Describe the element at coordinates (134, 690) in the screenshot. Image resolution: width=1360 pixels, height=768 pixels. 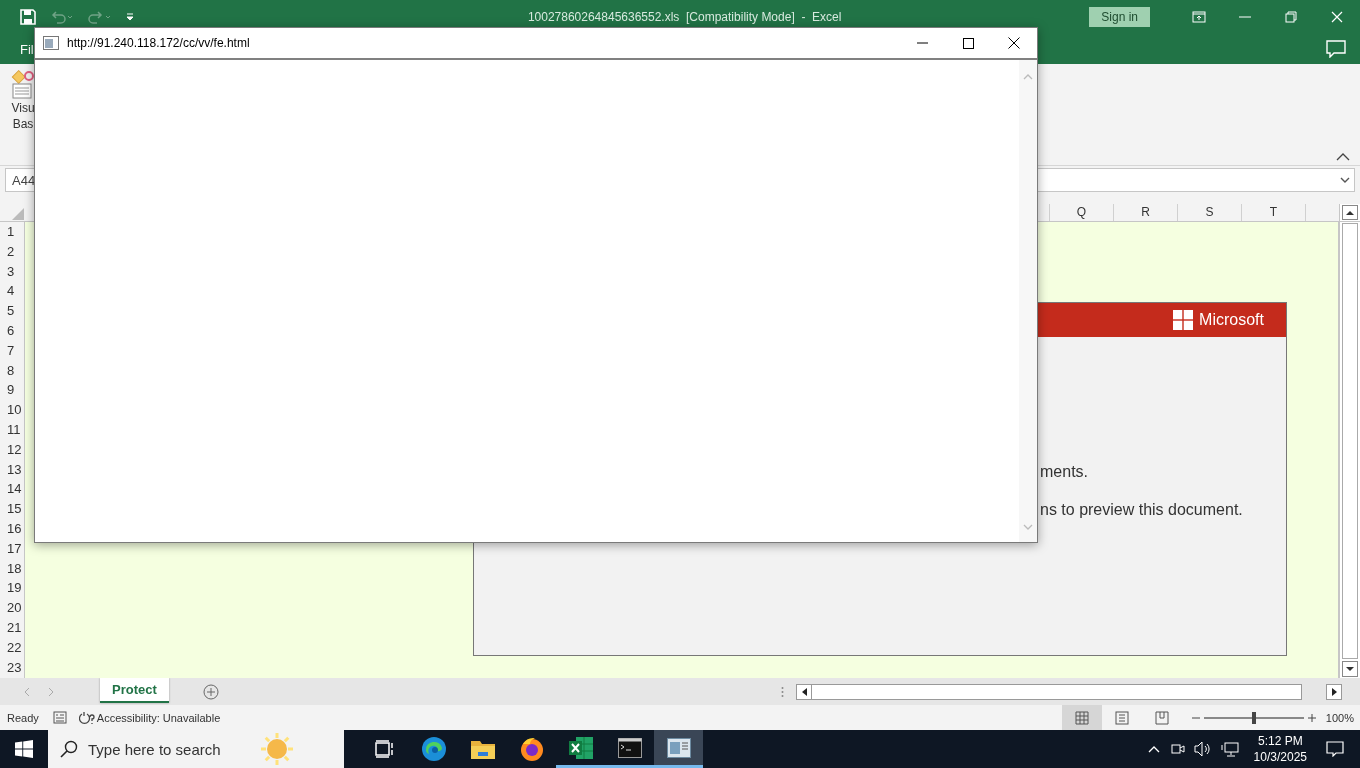
I see `sheet-tab: Protect` at that location.